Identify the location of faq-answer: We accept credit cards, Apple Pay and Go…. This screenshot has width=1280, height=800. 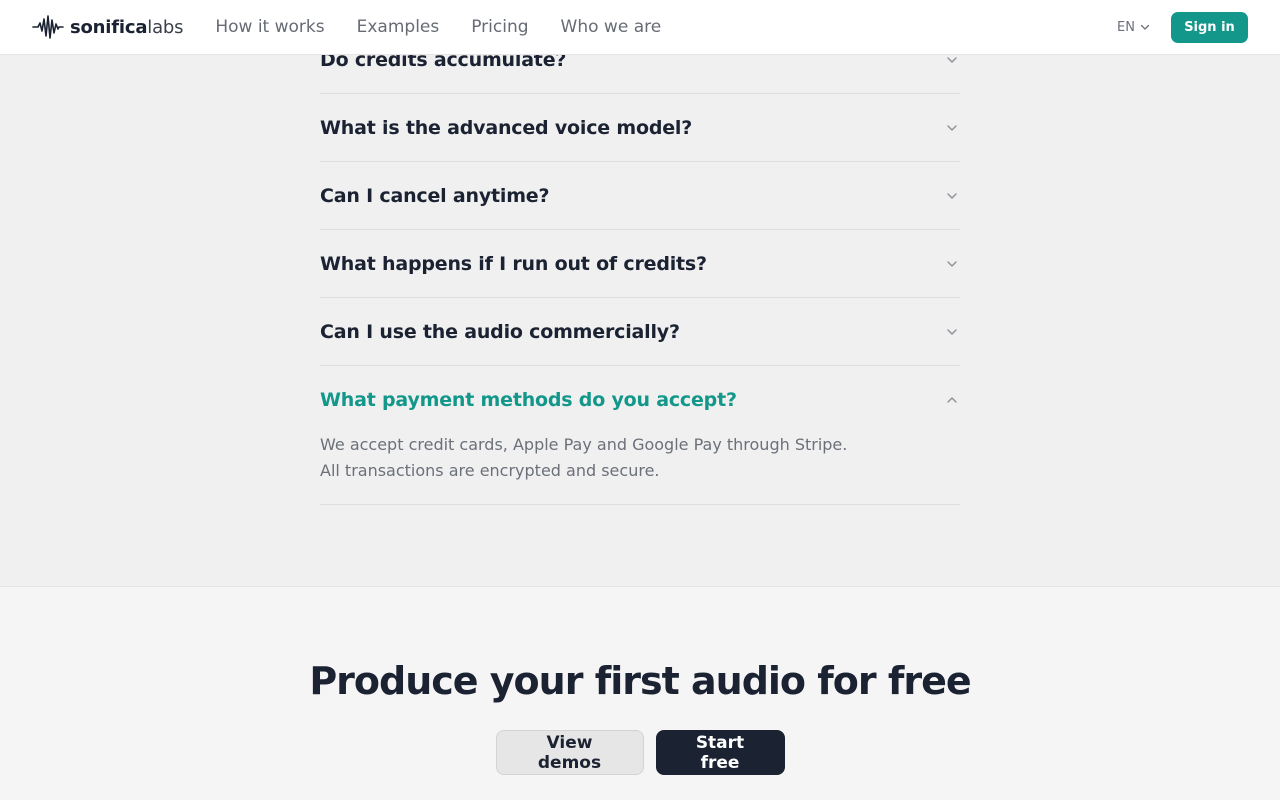
(584, 457).